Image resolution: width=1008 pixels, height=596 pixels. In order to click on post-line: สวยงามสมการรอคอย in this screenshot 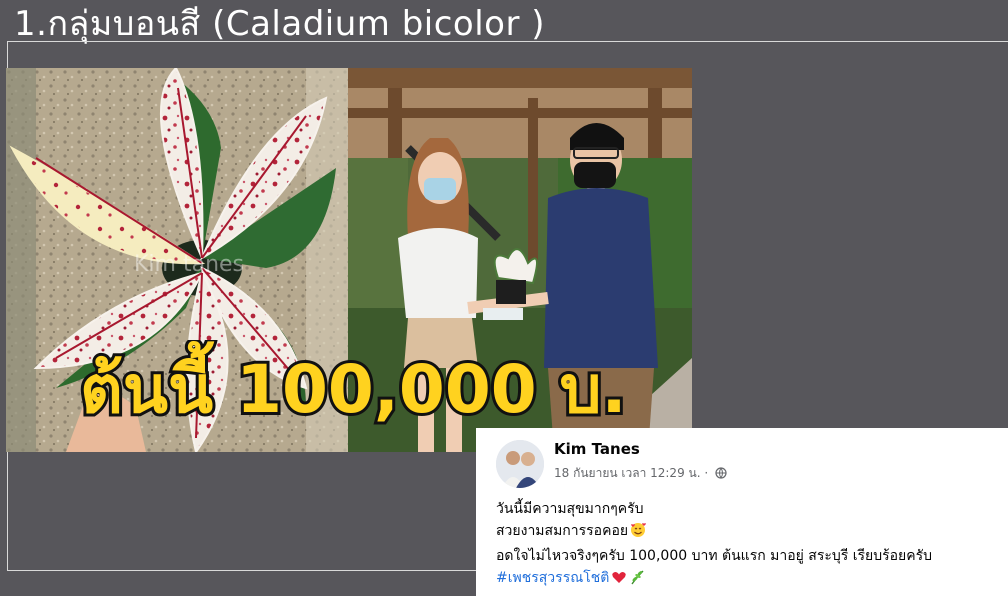, I will do `click(714, 532)`.